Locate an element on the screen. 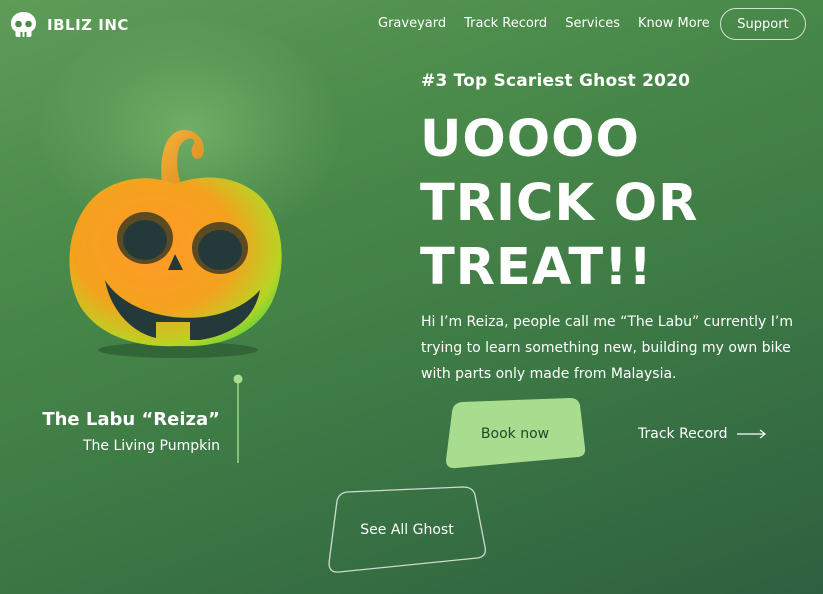 Image resolution: width=823 pixels, height=594 pixels. nav-know-more: Know More is located at coordinates (674, 23).